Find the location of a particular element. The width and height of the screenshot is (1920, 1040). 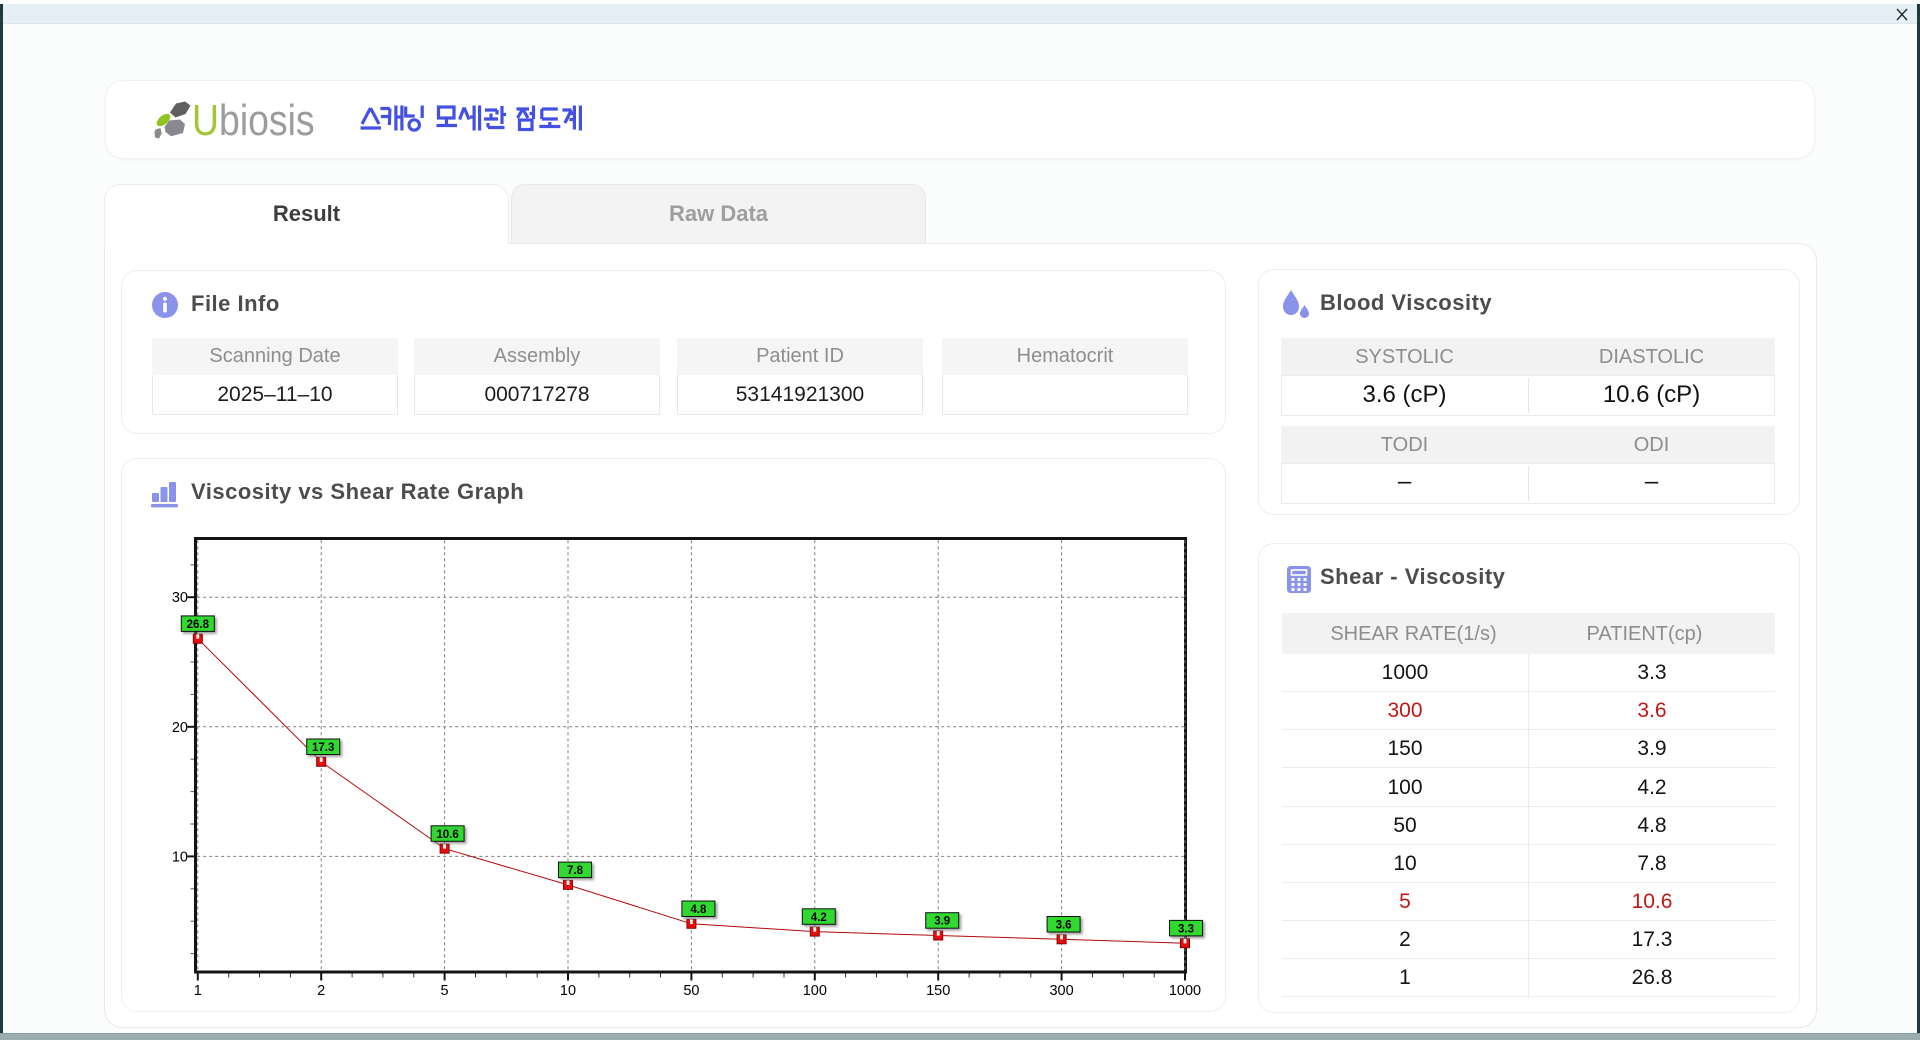

svg-text: 10.6 is located at coordinates (447, 835).